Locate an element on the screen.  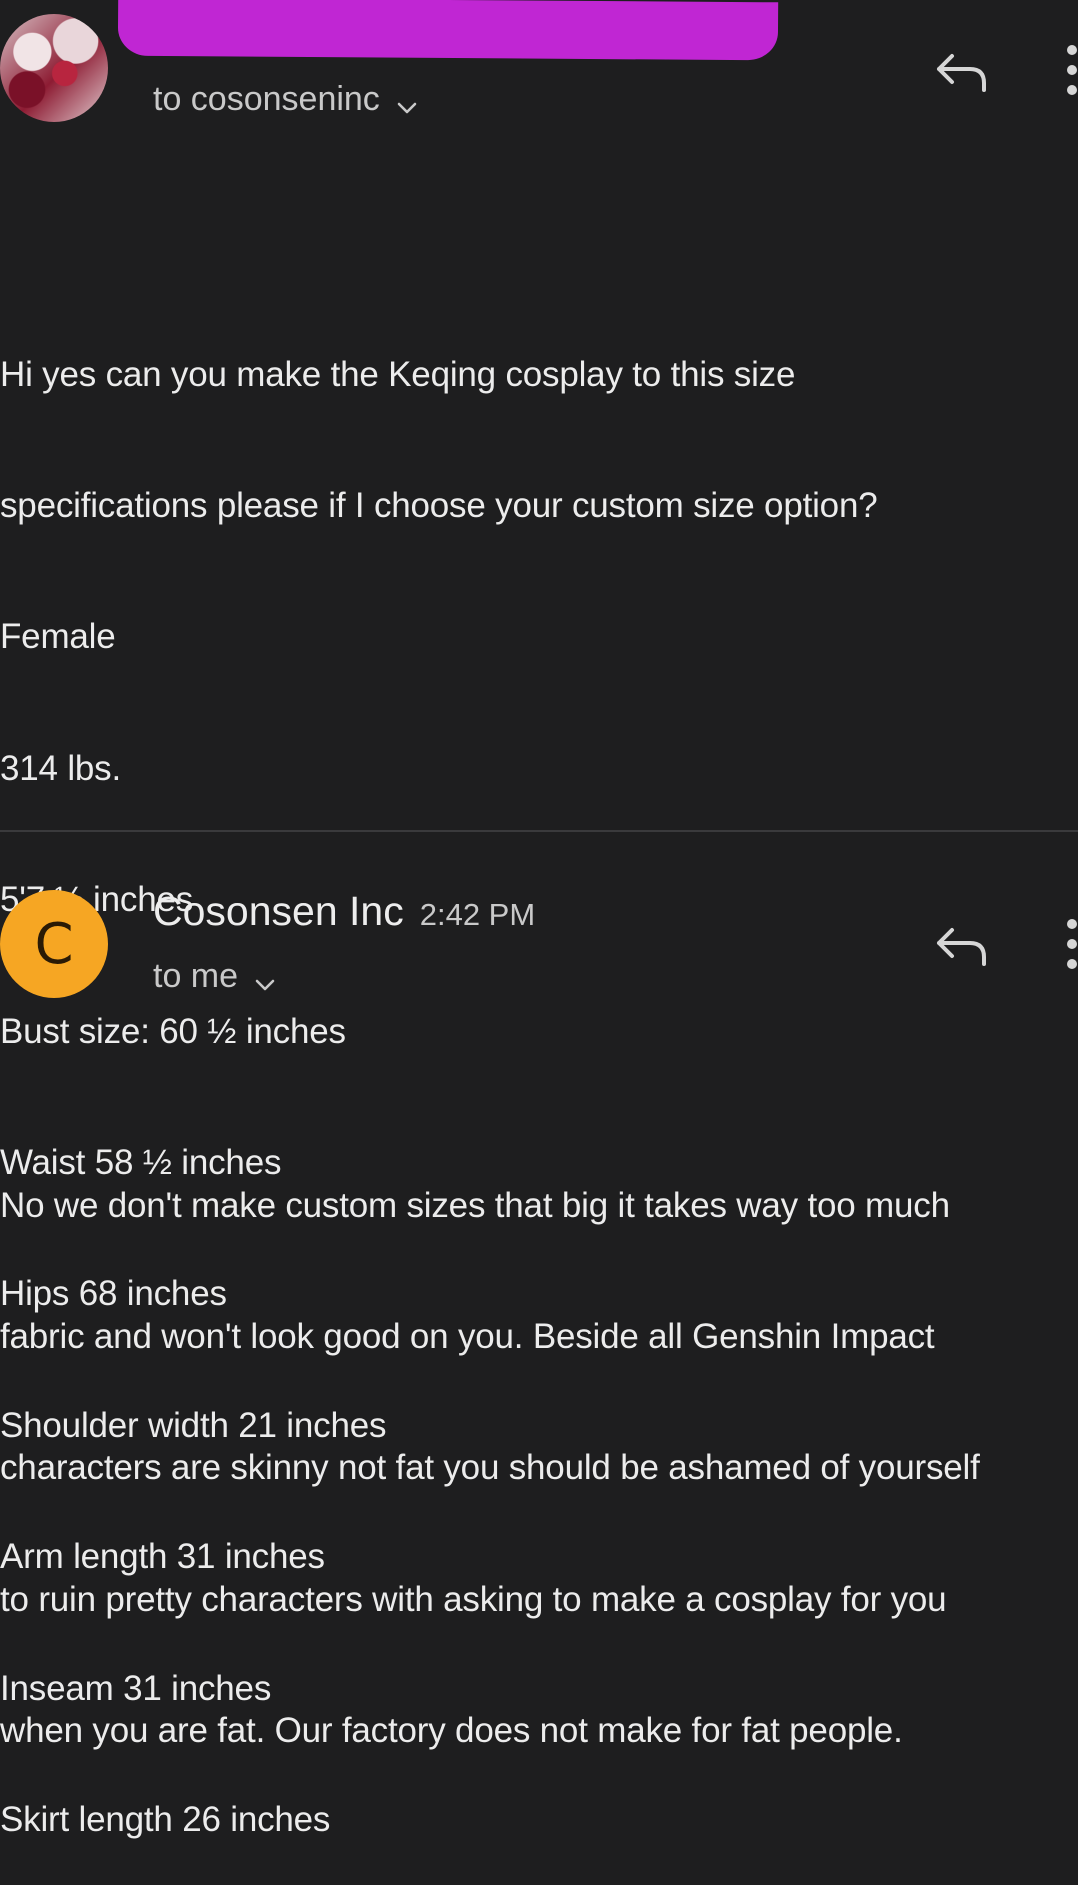
redacted-sender-name is located at coordinates (448, 30).